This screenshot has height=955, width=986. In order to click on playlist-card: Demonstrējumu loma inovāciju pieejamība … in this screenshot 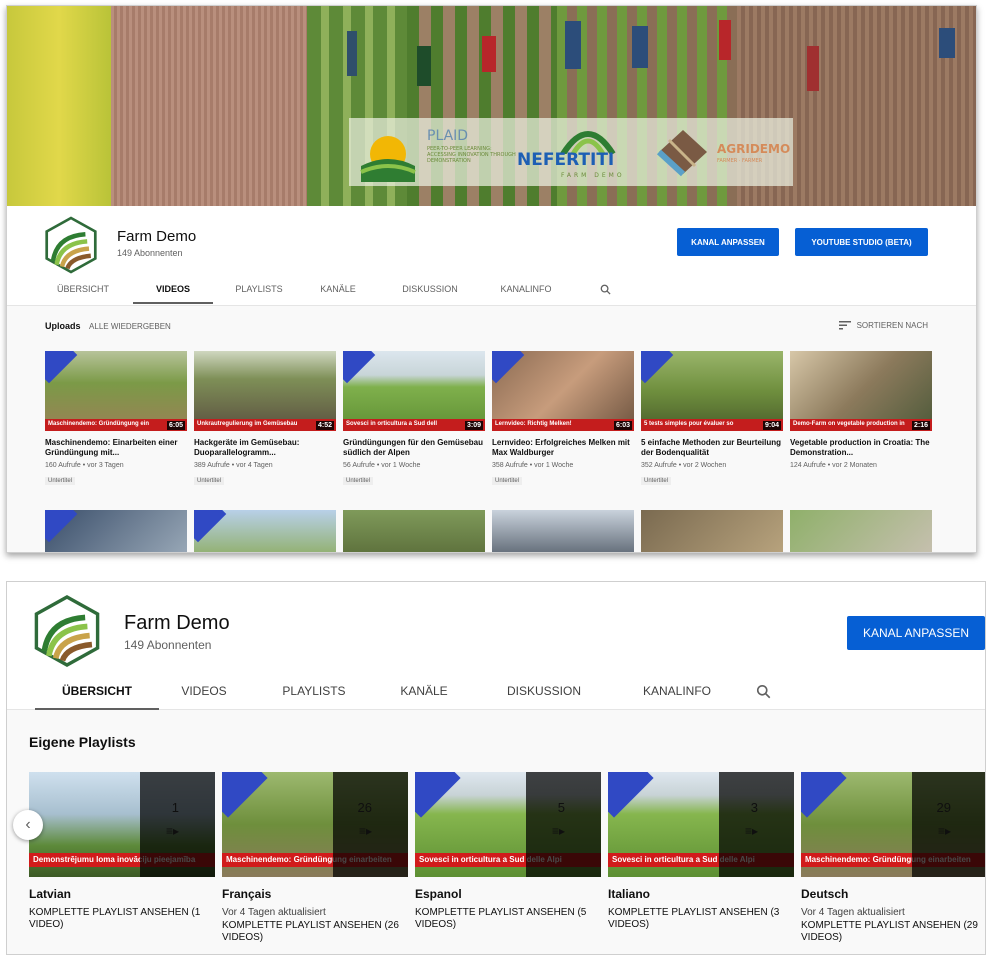, I will do `click(122, 858)`.